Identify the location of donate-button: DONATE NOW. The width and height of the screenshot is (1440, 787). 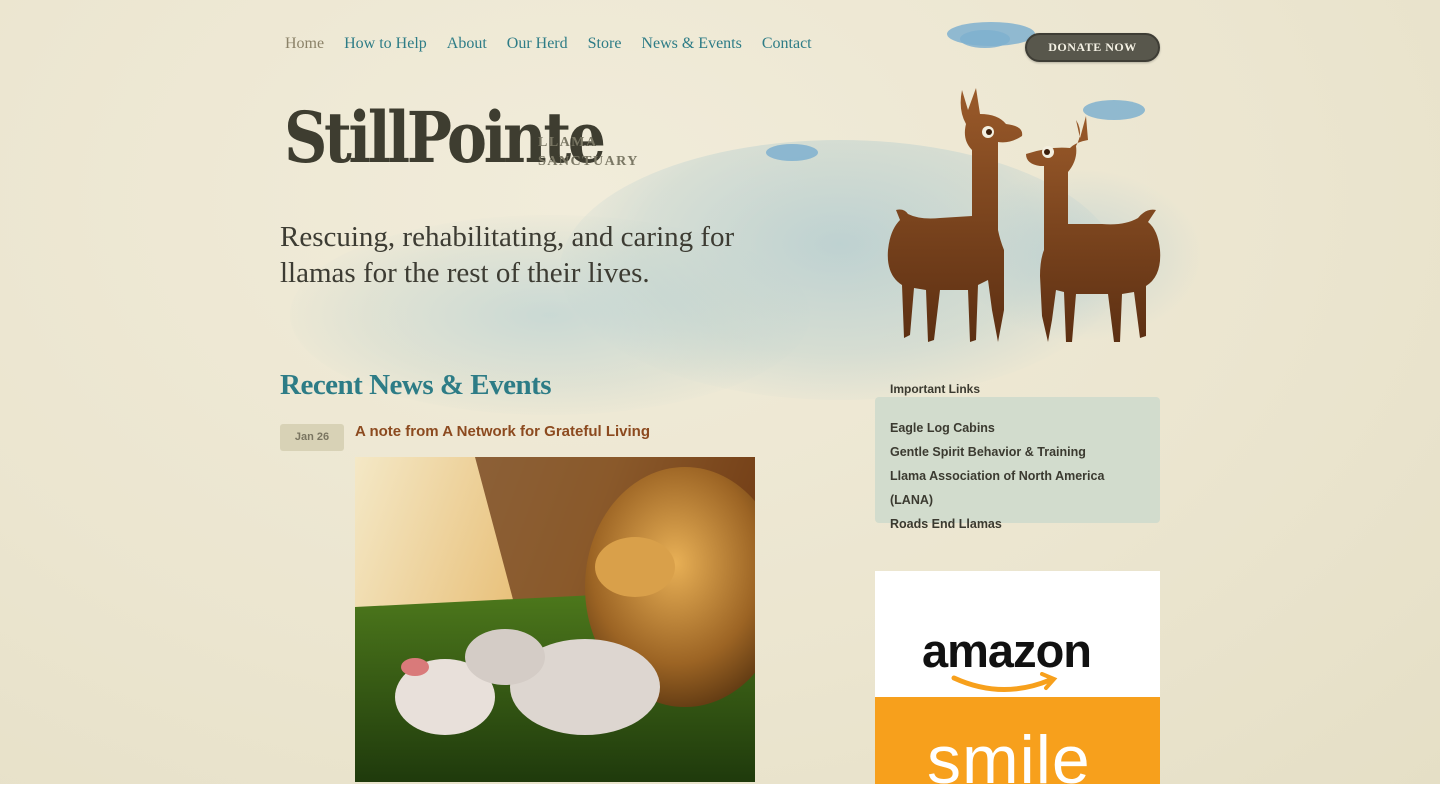
(1092, 47).